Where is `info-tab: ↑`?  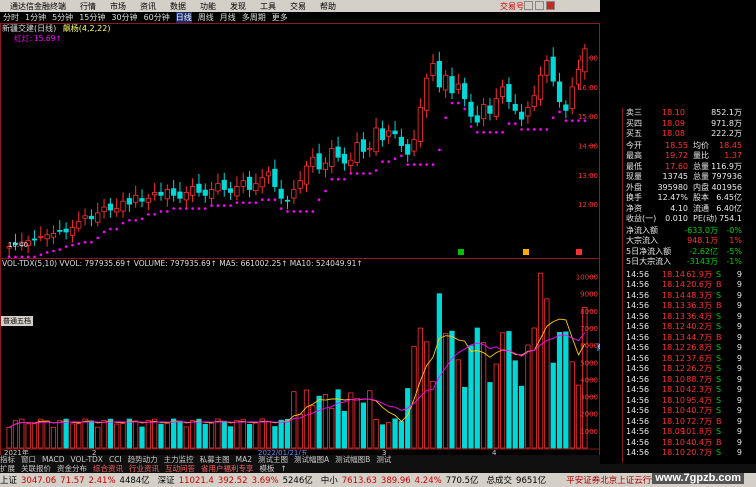
info-tab: ↑ is located at coordinates (284, 468).